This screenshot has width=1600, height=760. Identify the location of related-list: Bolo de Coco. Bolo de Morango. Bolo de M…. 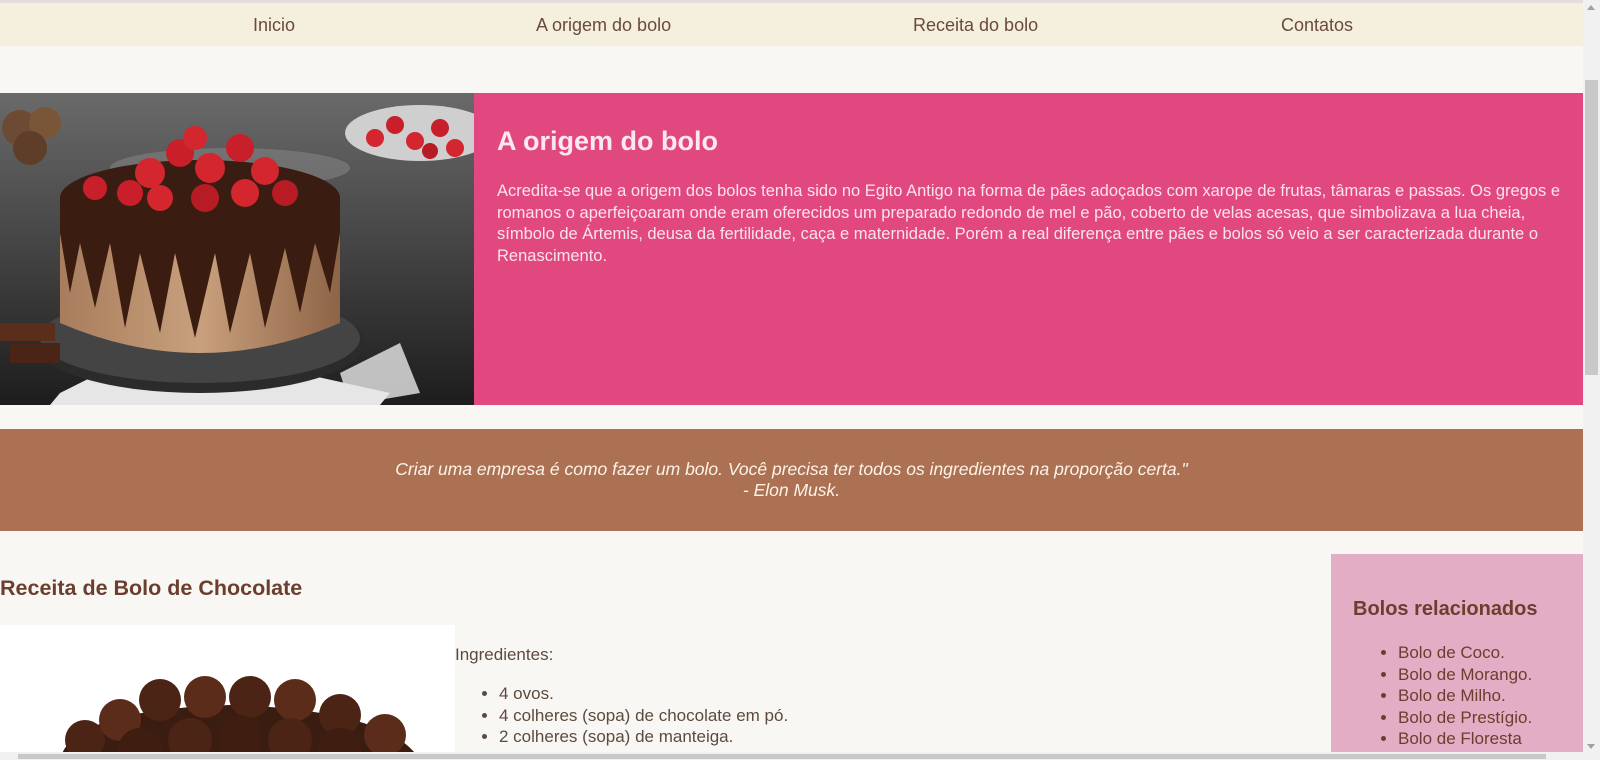
(1442, 696).